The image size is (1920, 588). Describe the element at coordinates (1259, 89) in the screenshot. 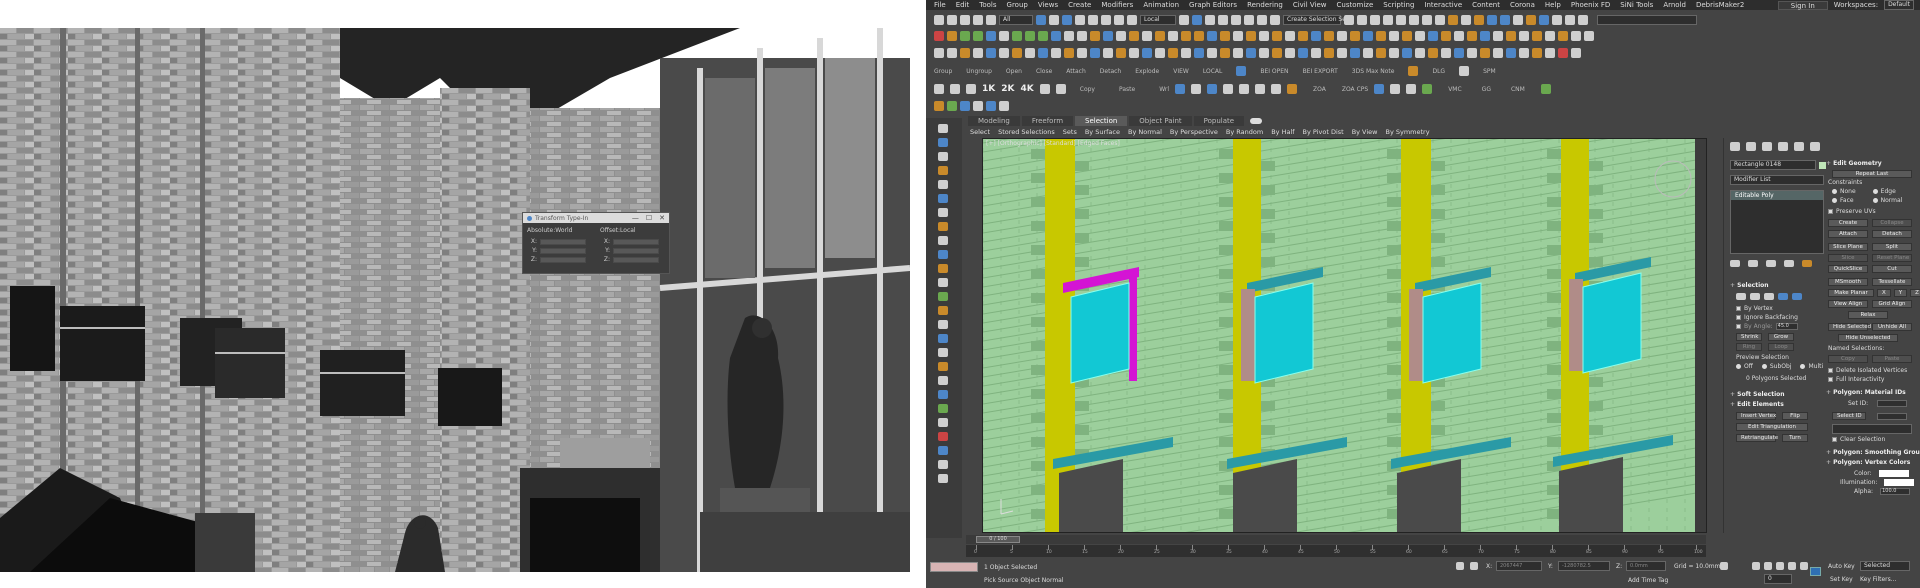

I see `res-tool-10-icon` at that location.